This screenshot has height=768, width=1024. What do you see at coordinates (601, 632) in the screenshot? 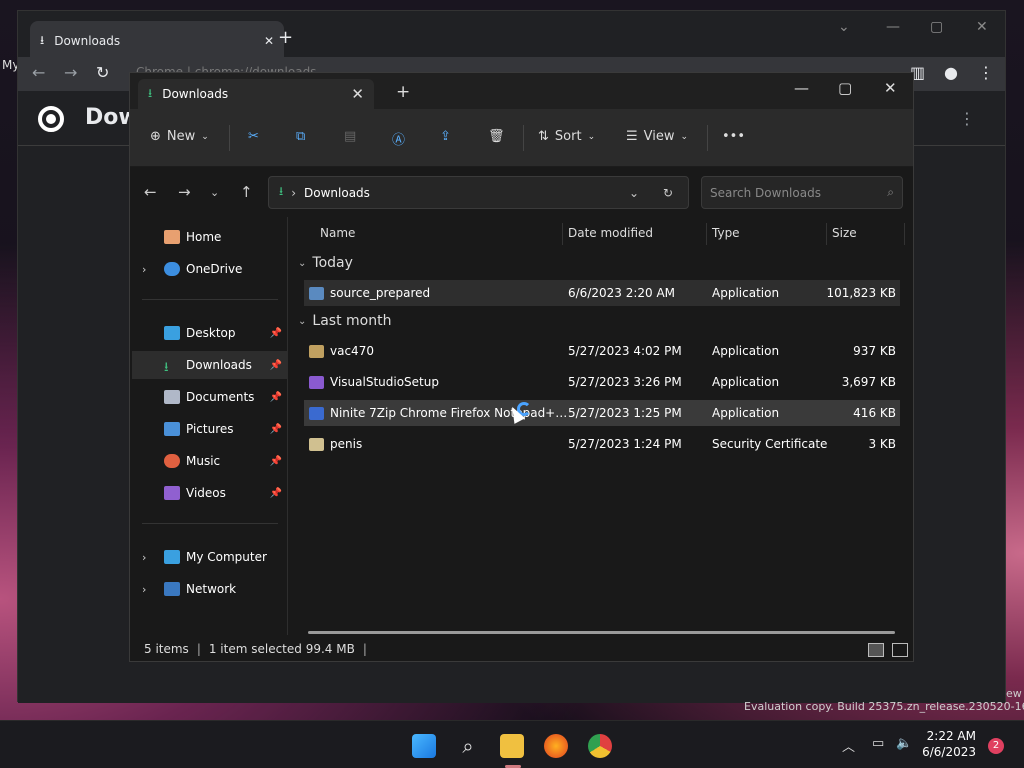
I see `horizontal-scrollbar` at bounding box center [601, 632].